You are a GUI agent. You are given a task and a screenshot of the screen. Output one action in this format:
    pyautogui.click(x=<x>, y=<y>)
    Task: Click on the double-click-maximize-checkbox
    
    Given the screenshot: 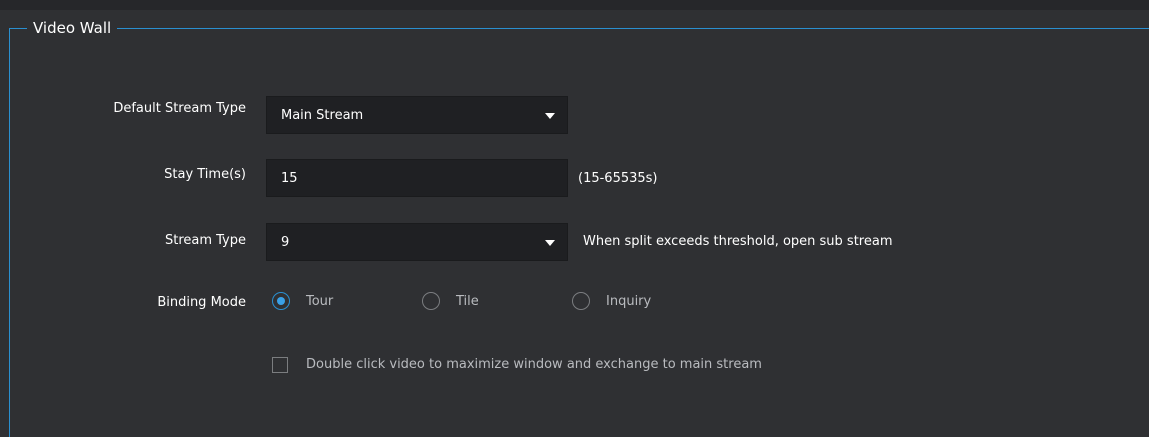 What is the action you would take?
    pyautogui.click(x=280, y=365)
    